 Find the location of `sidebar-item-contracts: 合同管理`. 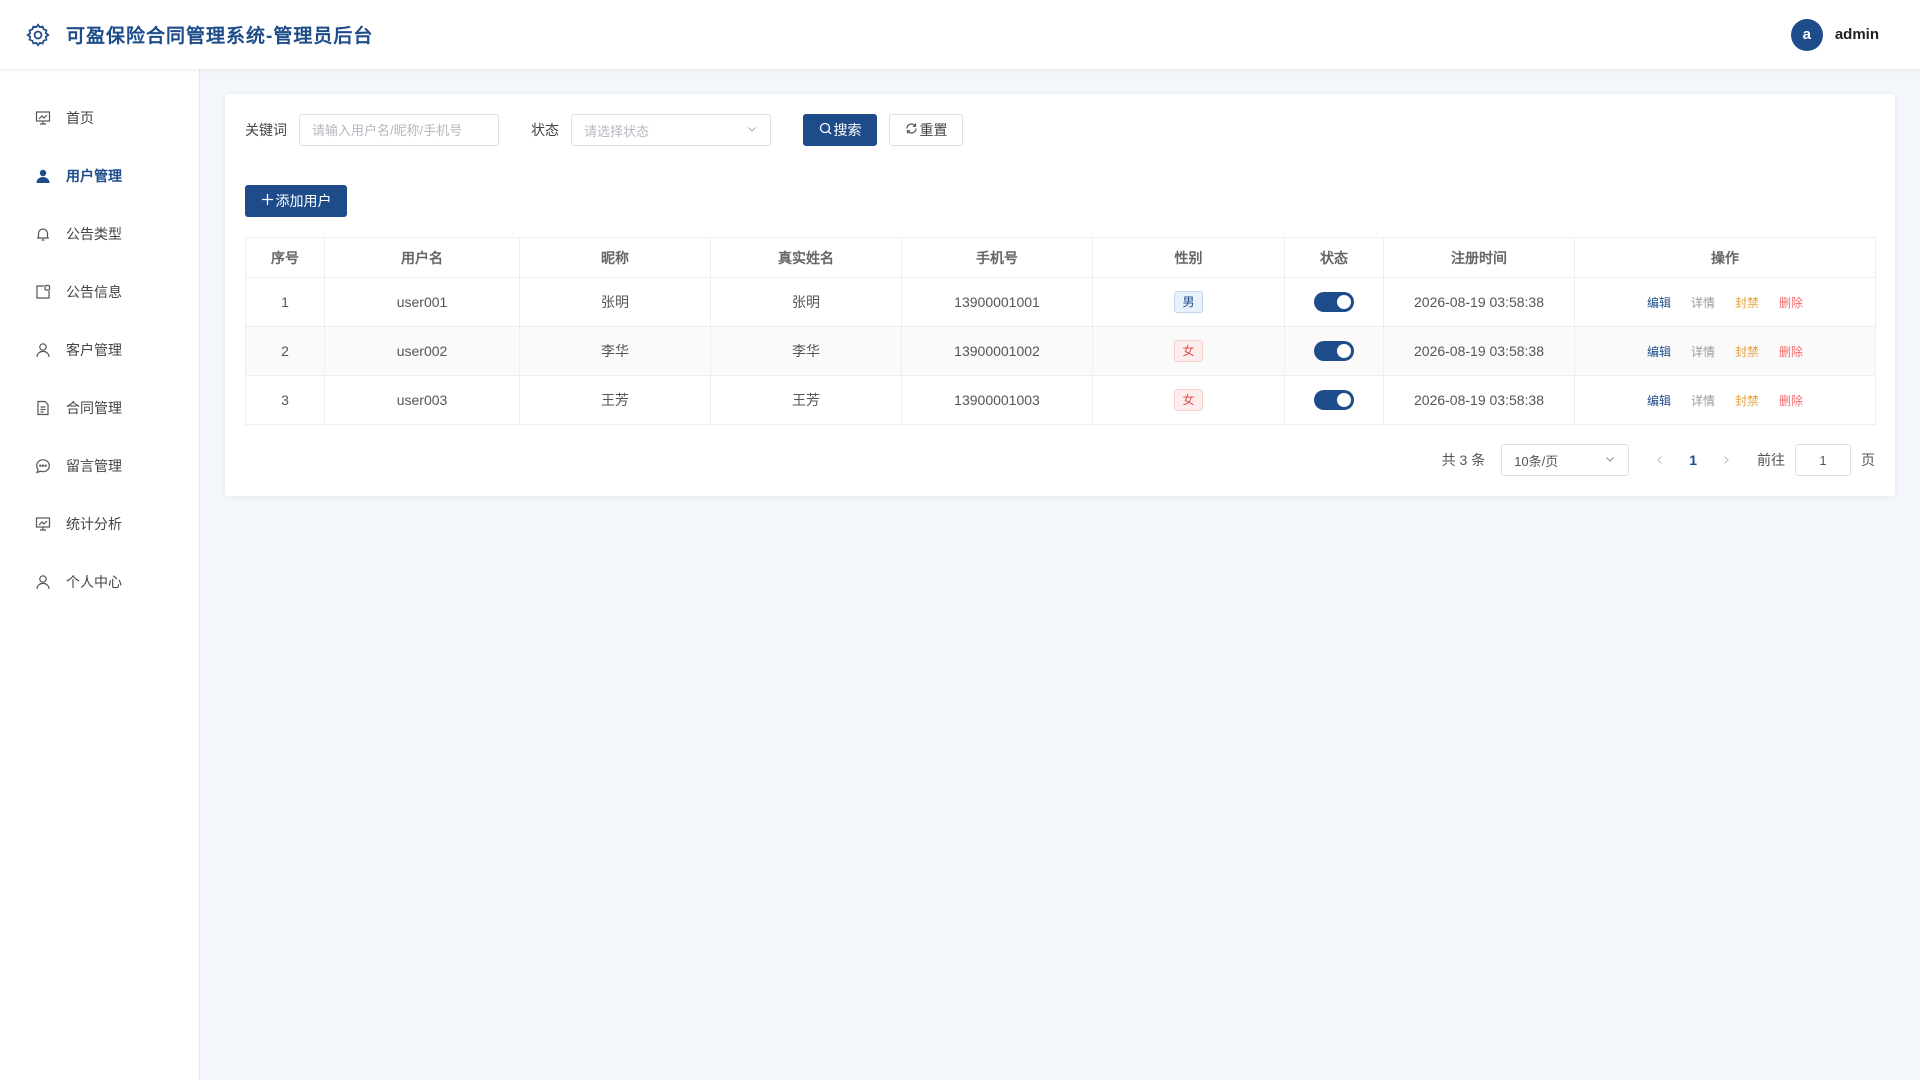

sidebar-item-contracts: 合同管理 is located at coordinates (99, 408).